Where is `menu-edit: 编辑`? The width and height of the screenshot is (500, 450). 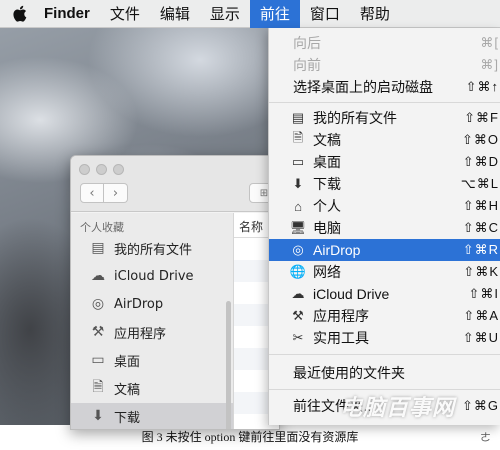 menu-edit: 编辑 is located at coordinates (175, 14).